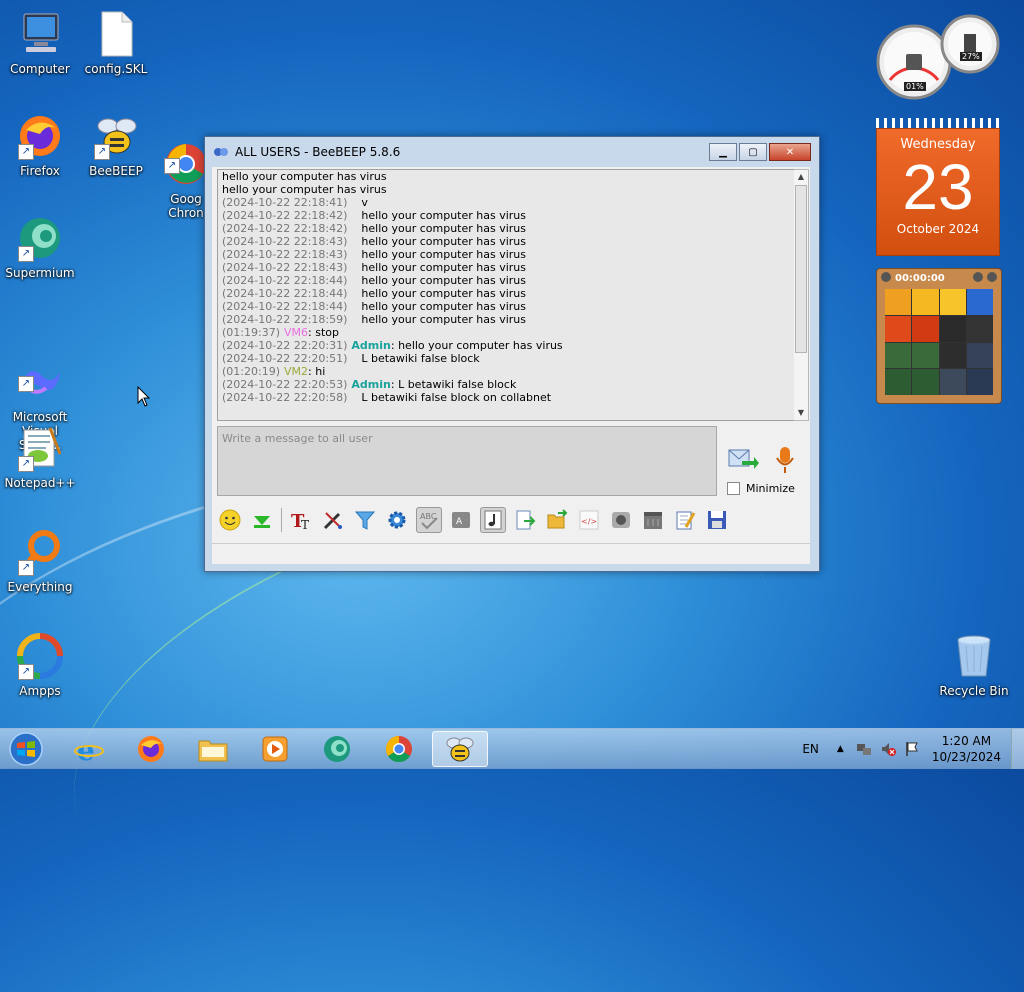 This screenshot has width=1024, height=992. I want to click on taskbar-beebeep, so click(460, 749).